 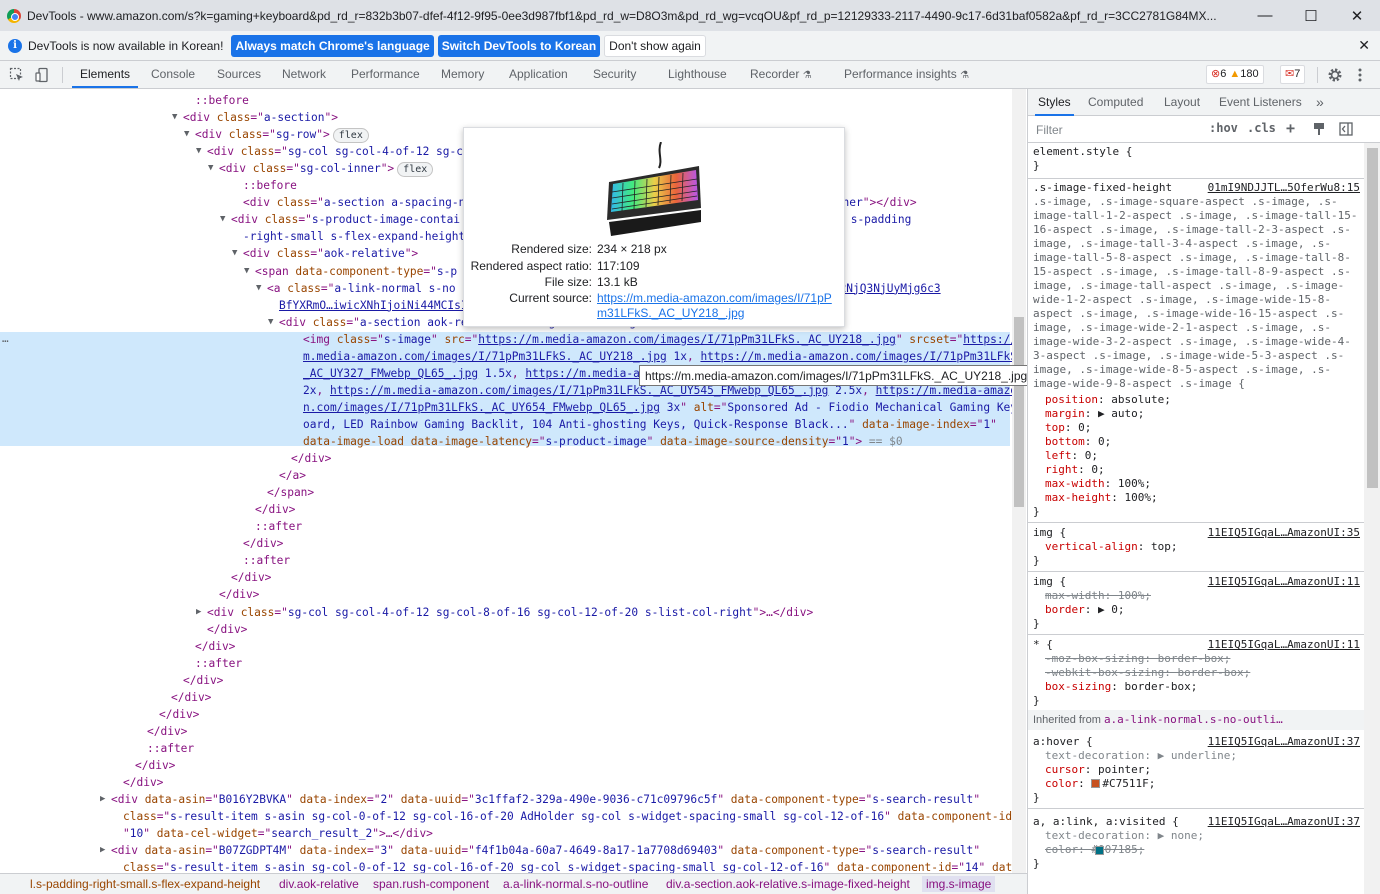 What do you see at coordinates (1054, 102) in the screenshot?
I see `tab-styles: Styles` at bounding box center [1054, 102].